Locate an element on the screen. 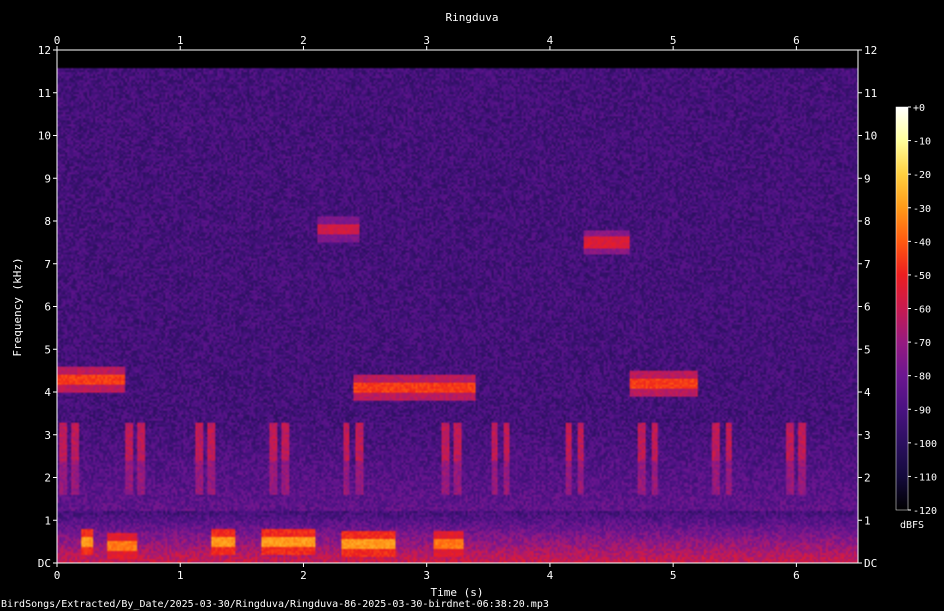  y-tick-label-right: 4 is located at coordinates (867, 392).